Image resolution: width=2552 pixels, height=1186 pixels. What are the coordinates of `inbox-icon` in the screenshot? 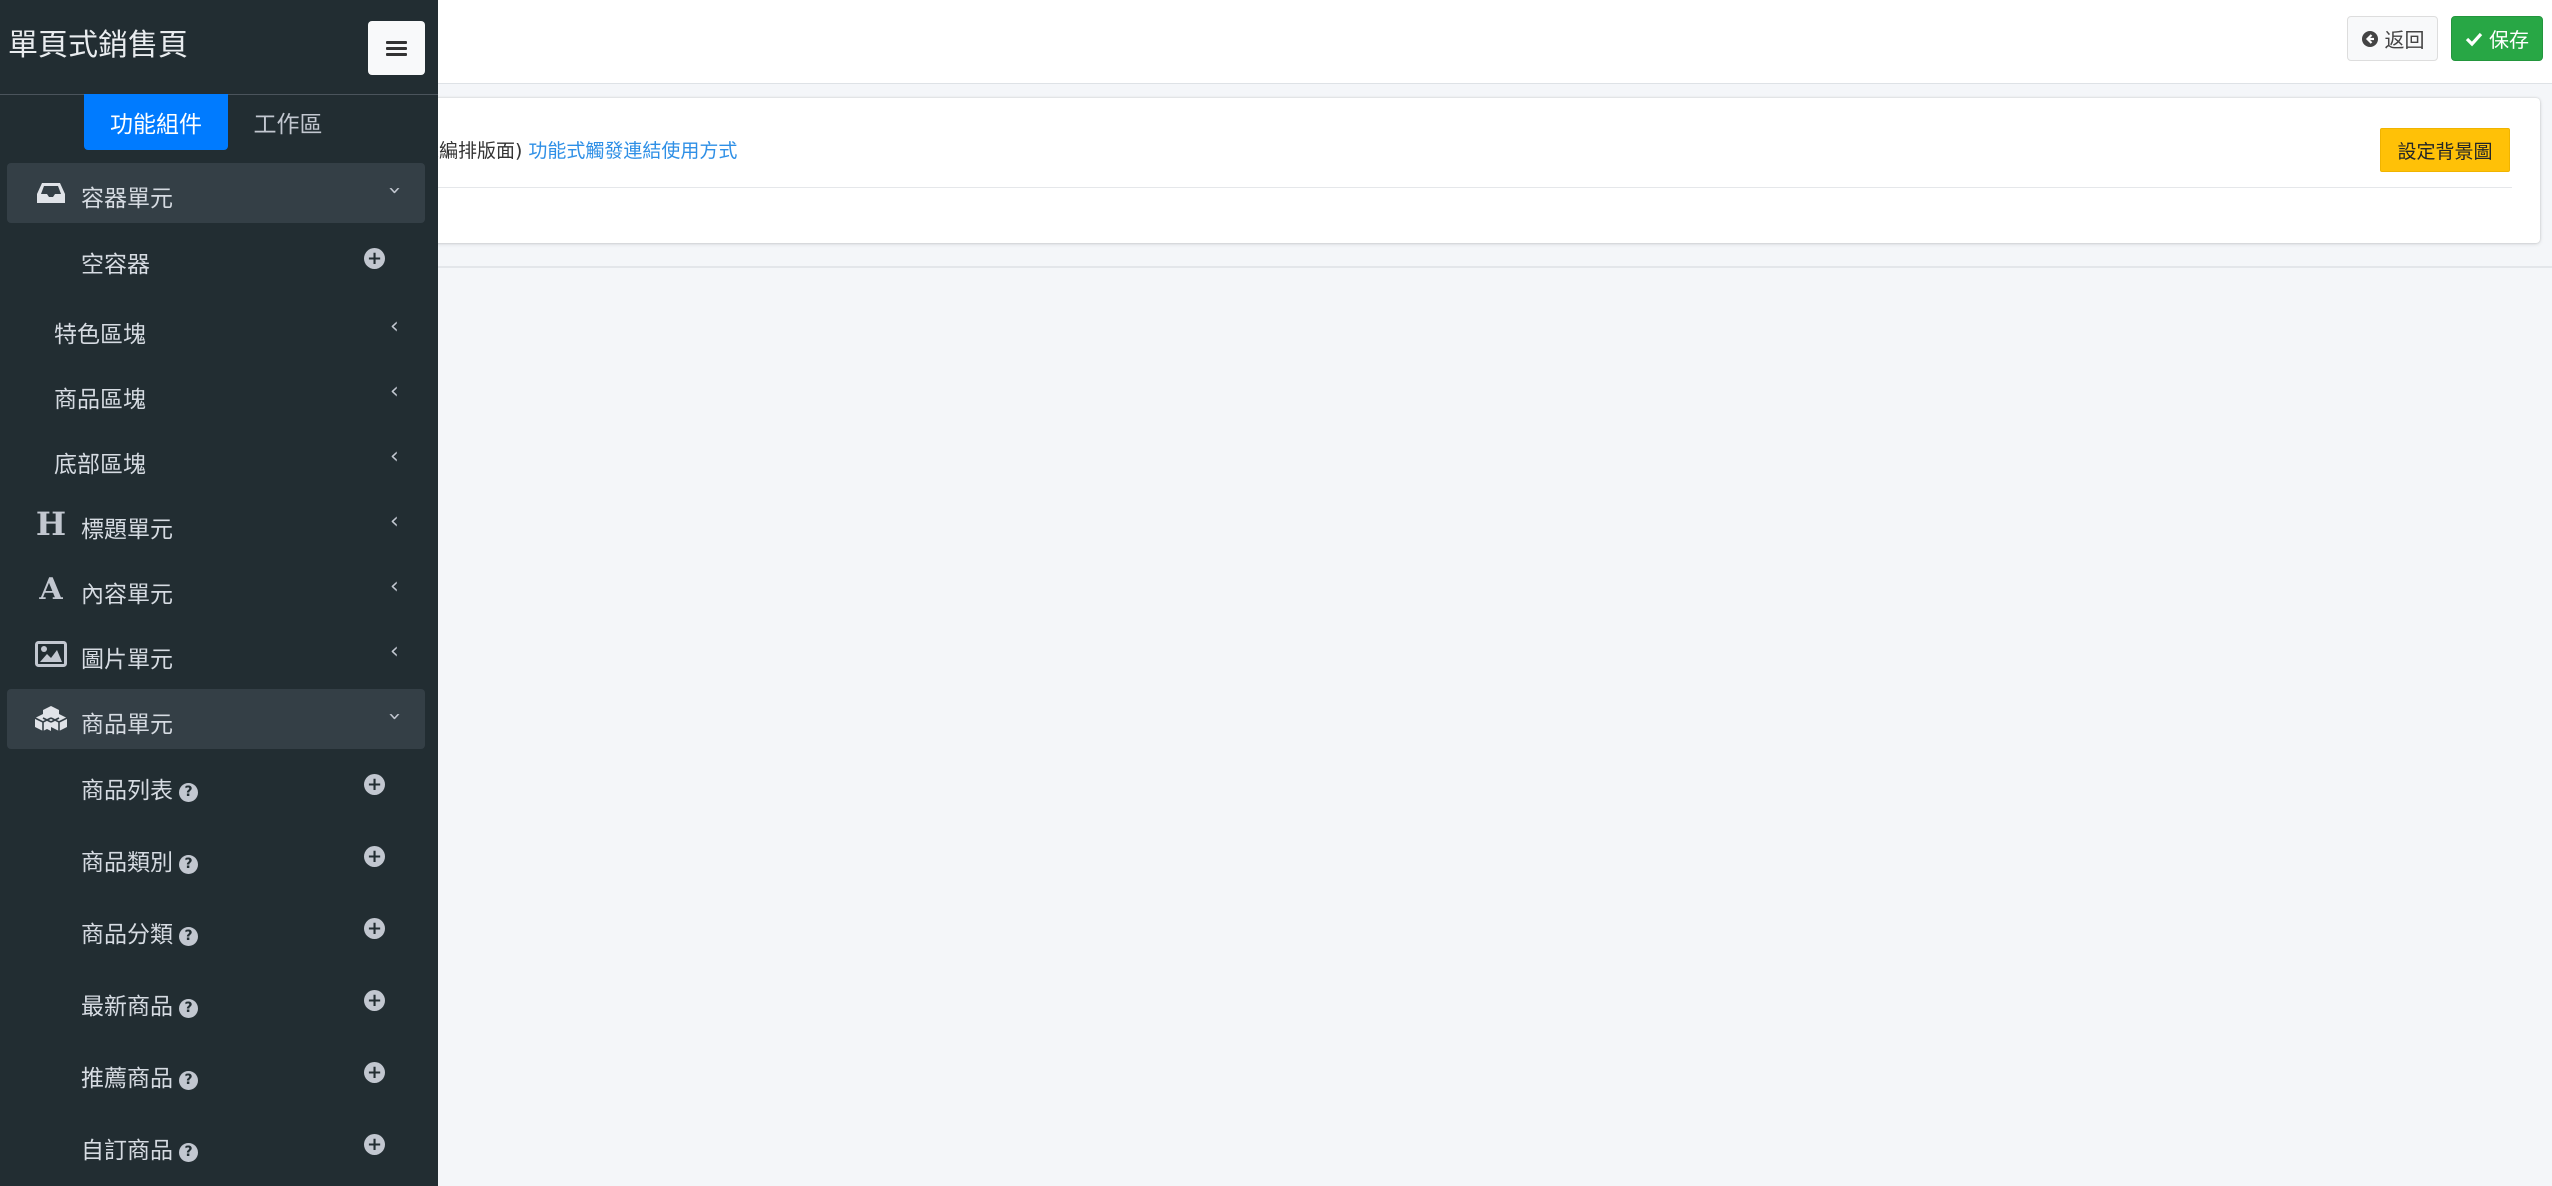 It's located at (51, 193).